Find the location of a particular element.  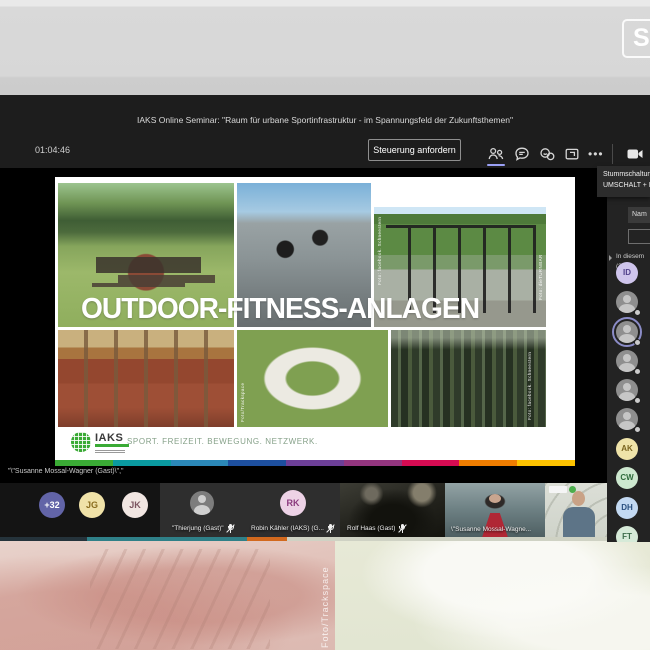

mute-tooltip: Stummschaltung UMSCHALT + M is located at coordinates (623, 181).